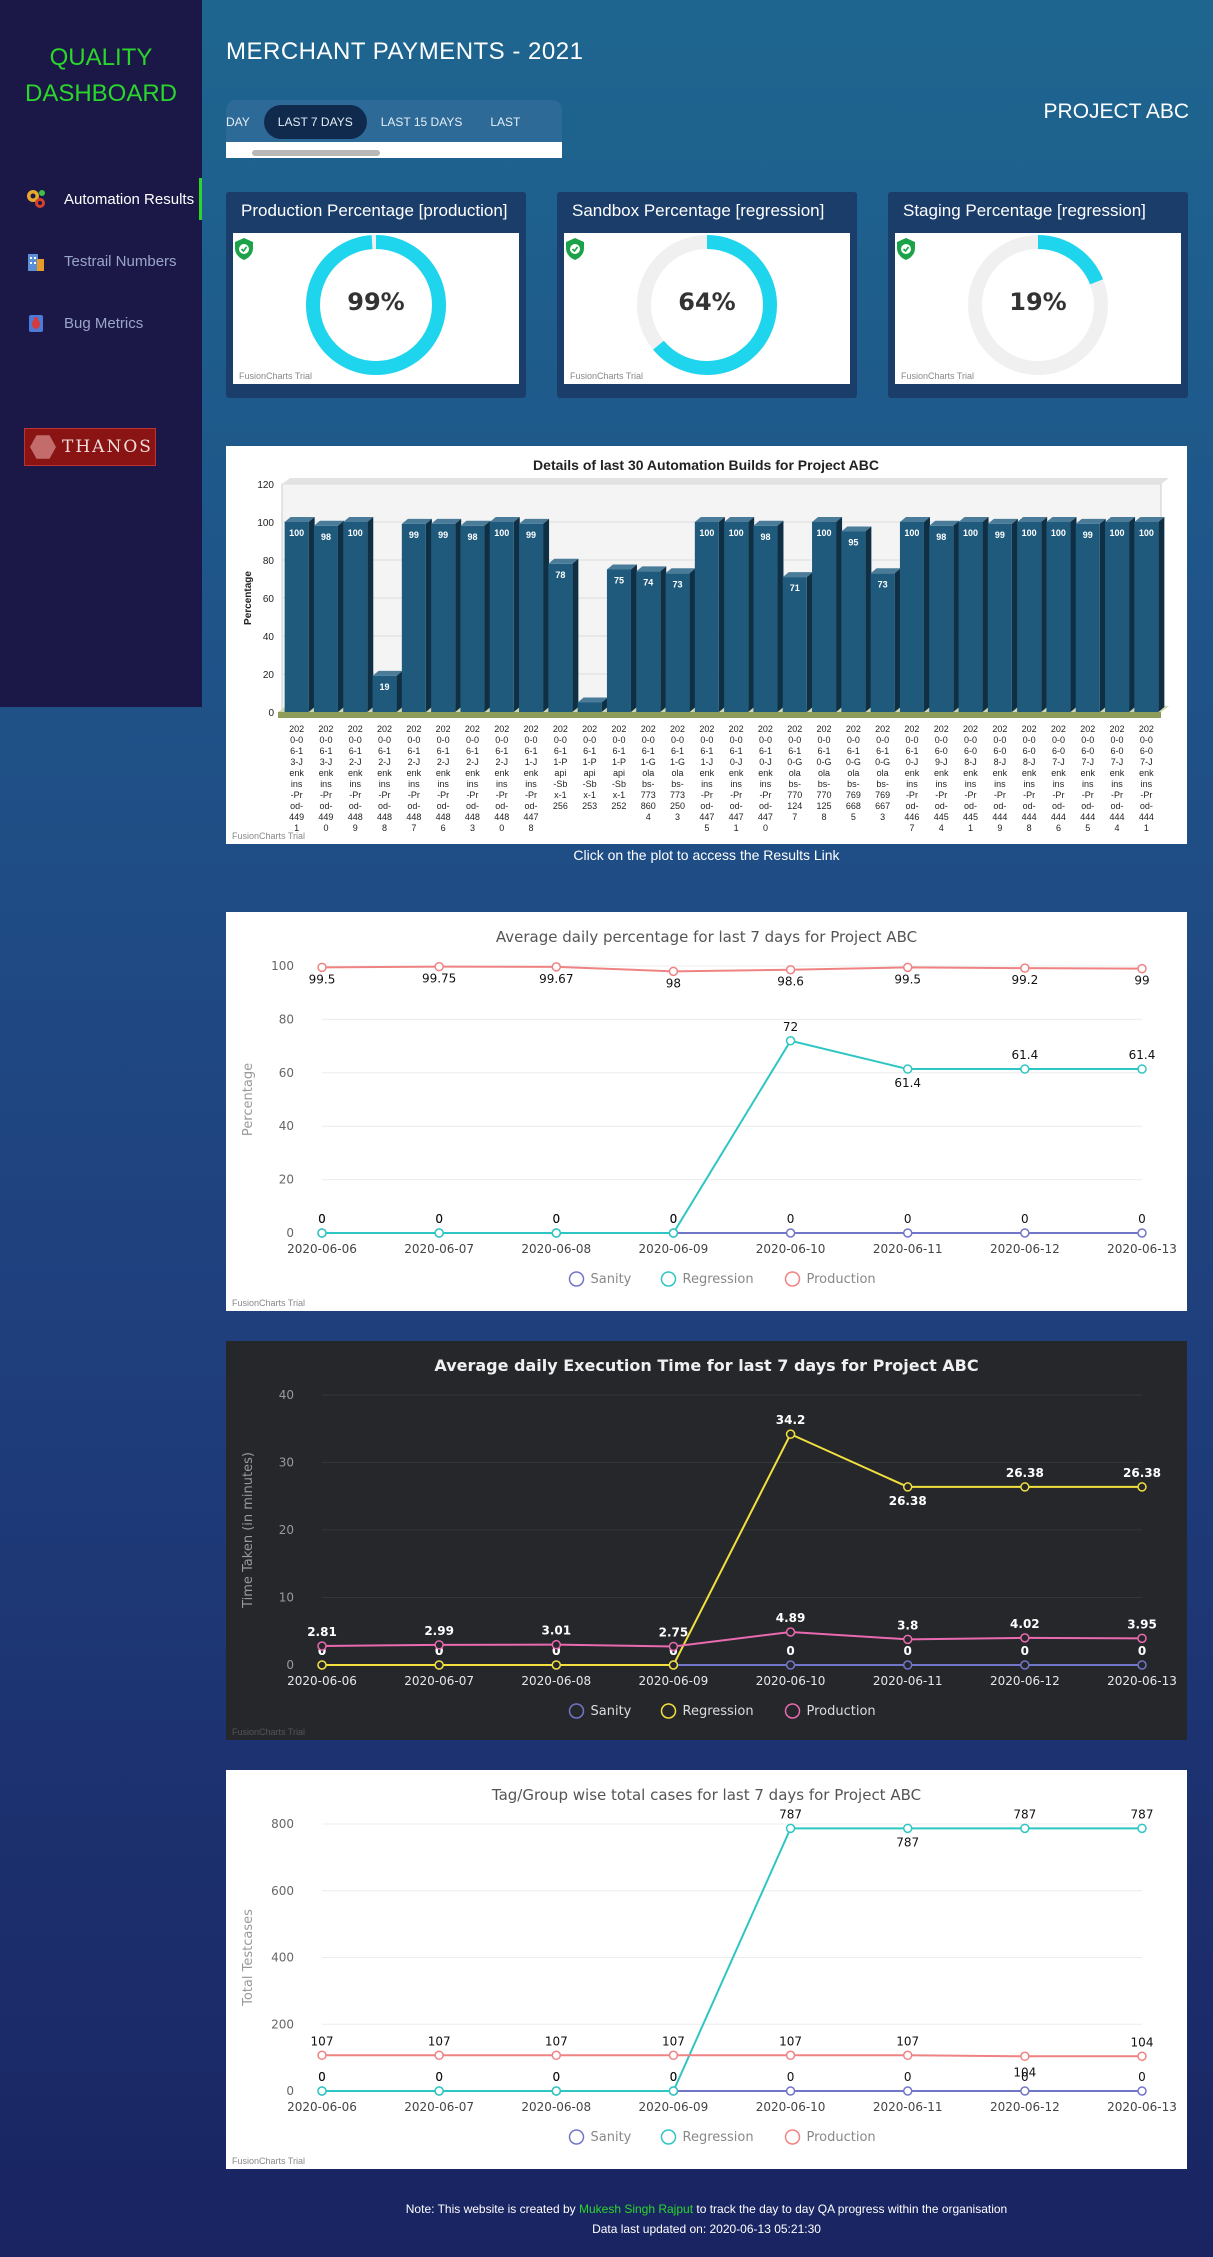  Describe the element at coordinates (245, 122) in the screenshot. I see `tab-day: DAY` at that location.